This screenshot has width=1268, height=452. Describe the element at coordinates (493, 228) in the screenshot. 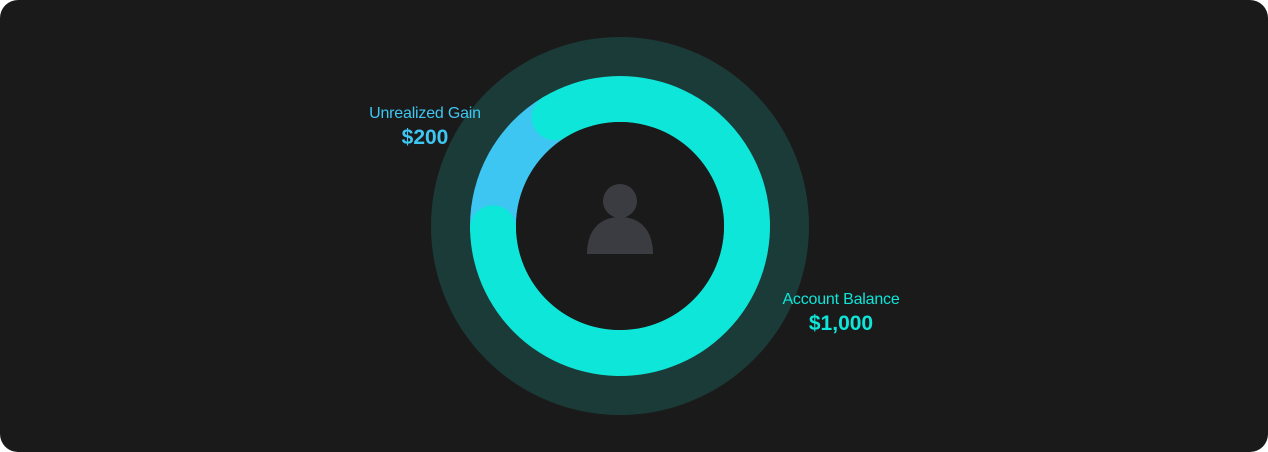

I see `slice-account-balance-end-cap` at that location.